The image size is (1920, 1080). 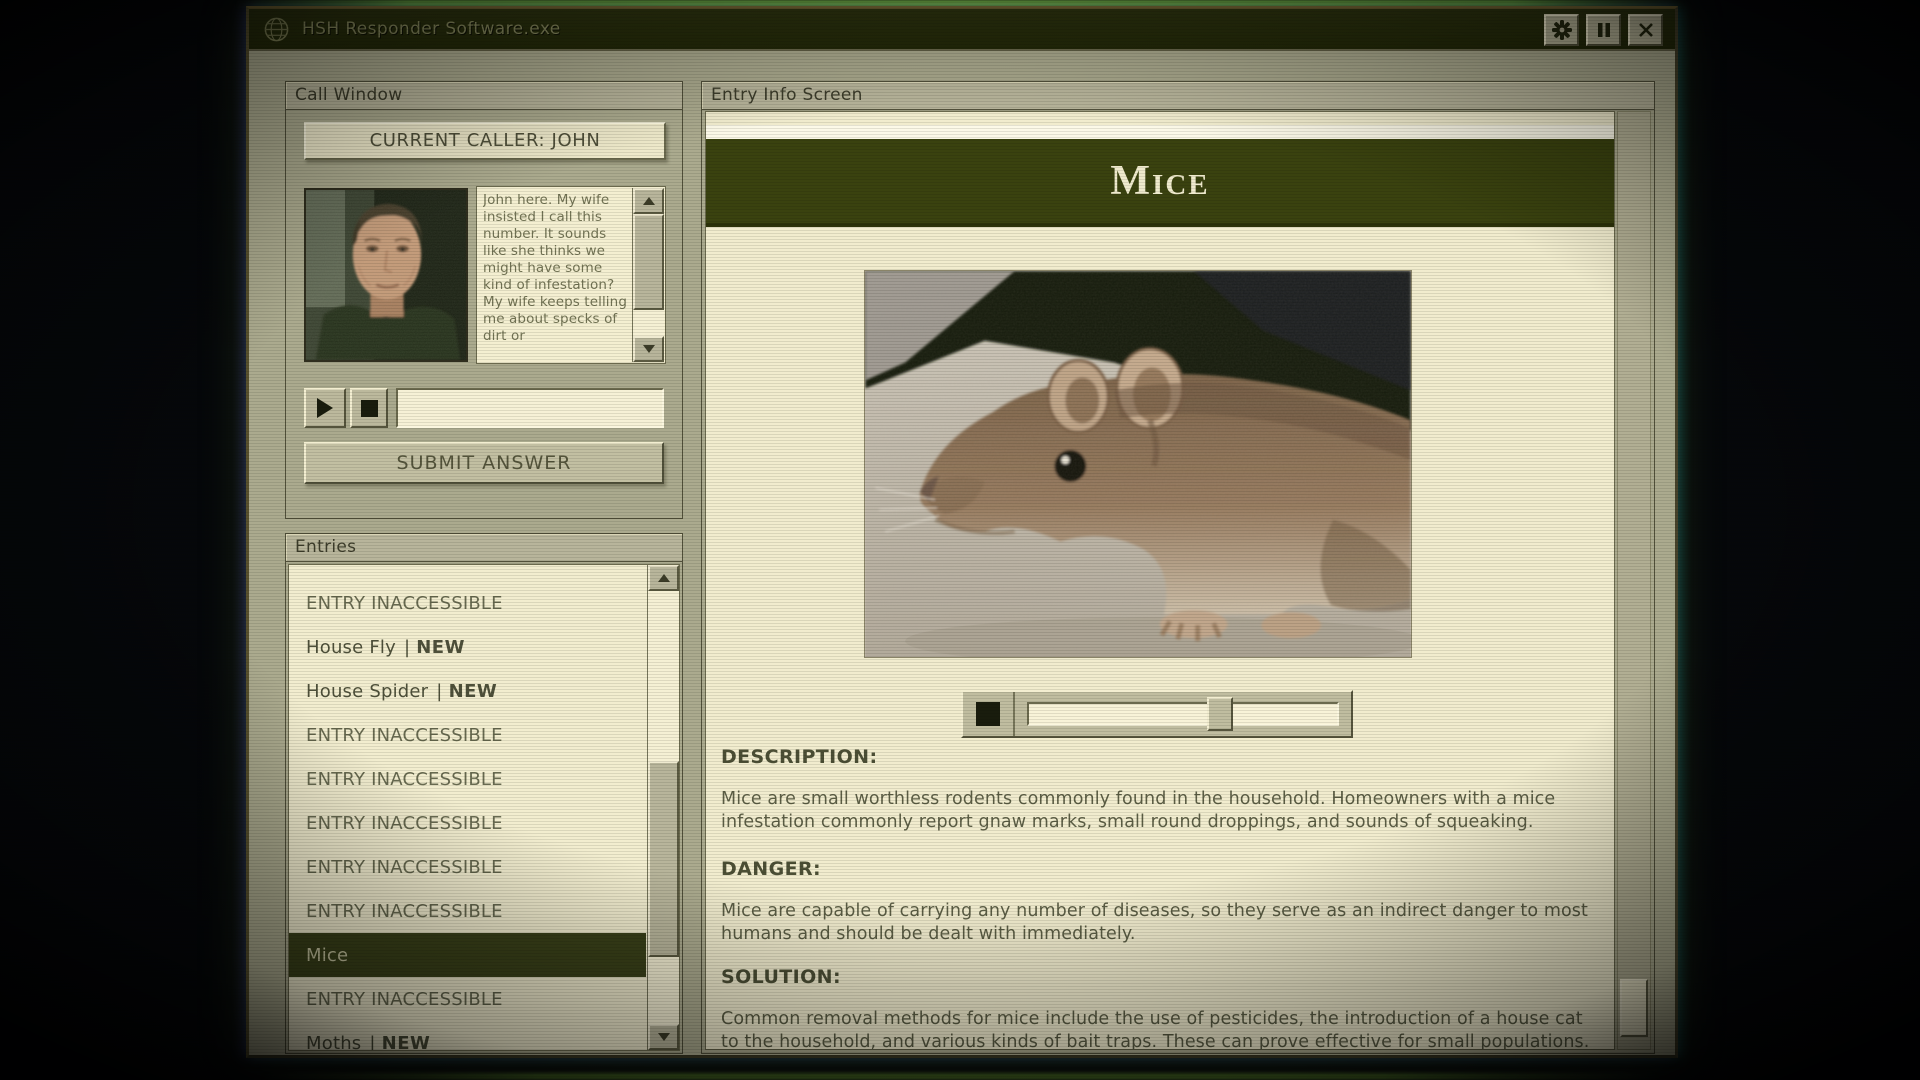 What do you see at coordinates (484, 96) in the screenshot?
I see `call-window-header: Call Window` at bounding box center [484, 96].